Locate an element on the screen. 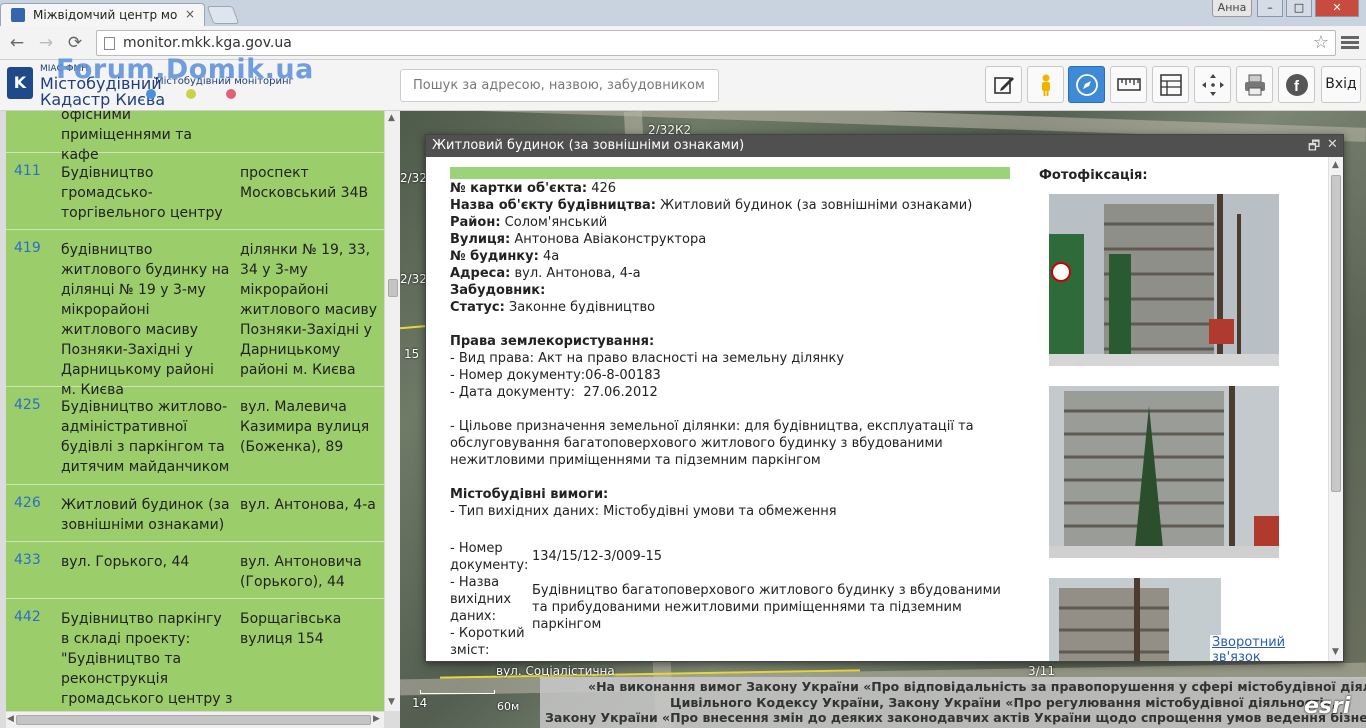 This screenshot has width=1366, height=728. detail-address: Адреса: вул. Антонова, 4-а is located at coordinates (545, 273).